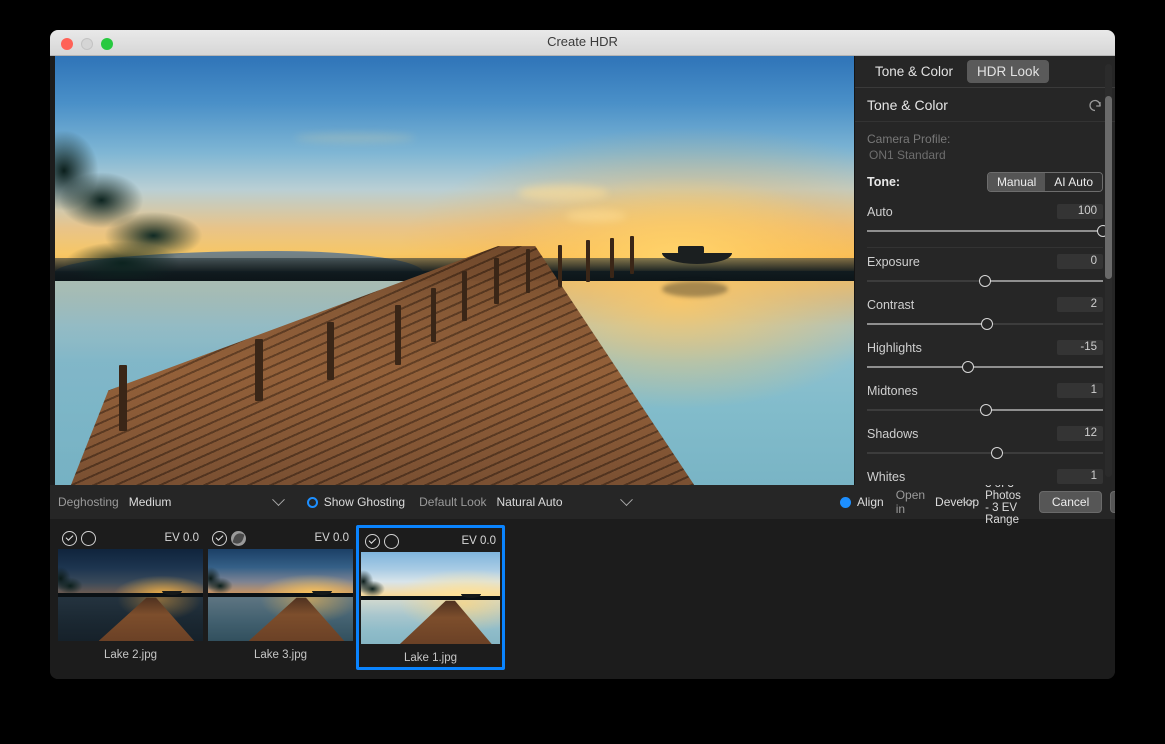 Image resolution: width=1165 pixels, height=744 pixels. What do you see at coordinates (910, 502) in the screenshot?
I see `open-in-label: Open in` at bounding box center [910, 502].